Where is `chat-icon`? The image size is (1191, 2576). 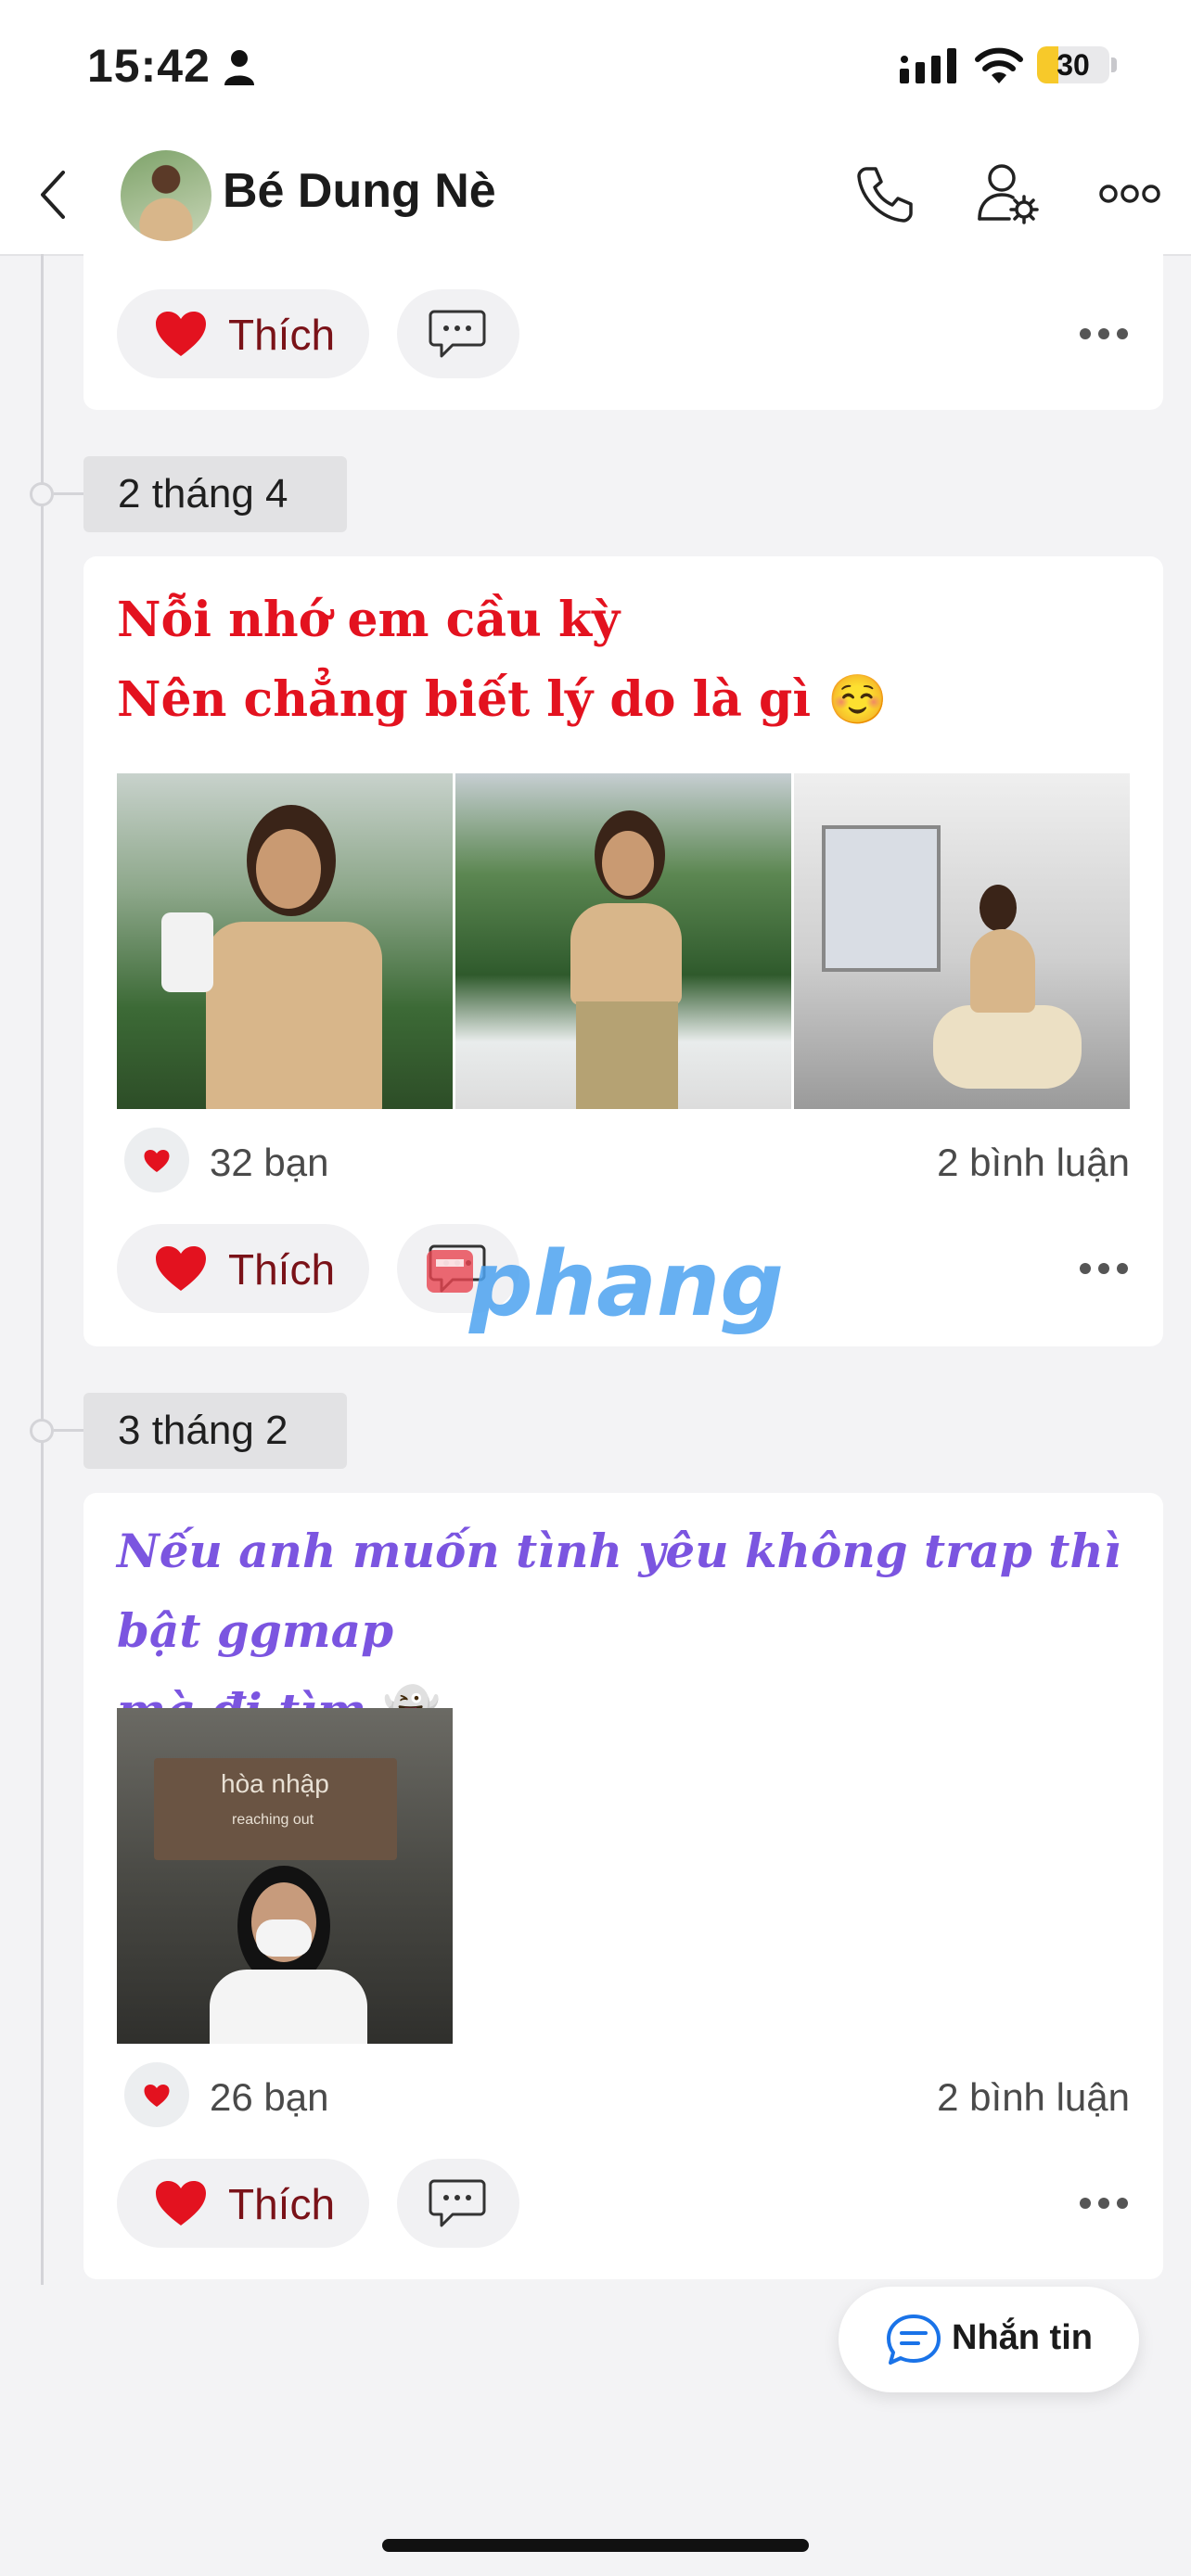 chat-icon is located at coordinates (914, 2340).